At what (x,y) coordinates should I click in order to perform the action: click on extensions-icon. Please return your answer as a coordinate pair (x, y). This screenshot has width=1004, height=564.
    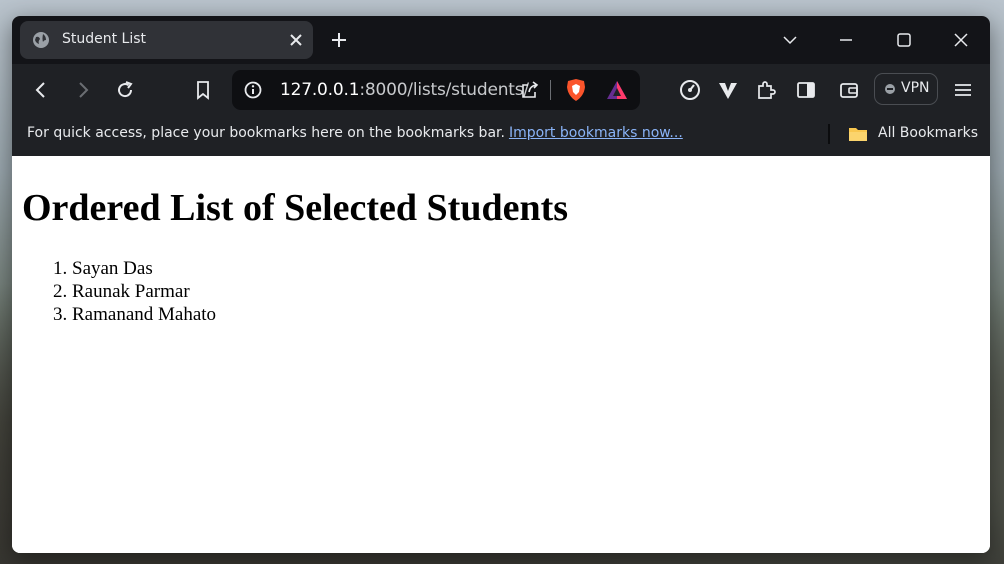
    Looking at the image, I should click on (766, 90).